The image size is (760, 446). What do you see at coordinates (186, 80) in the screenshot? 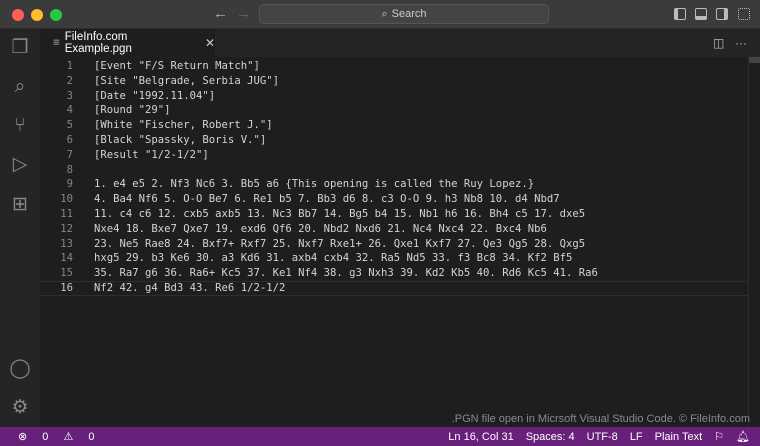
I see `line-text: [Site "Belgrade, Serbia JUG"]` at bounding box center [186, 80].